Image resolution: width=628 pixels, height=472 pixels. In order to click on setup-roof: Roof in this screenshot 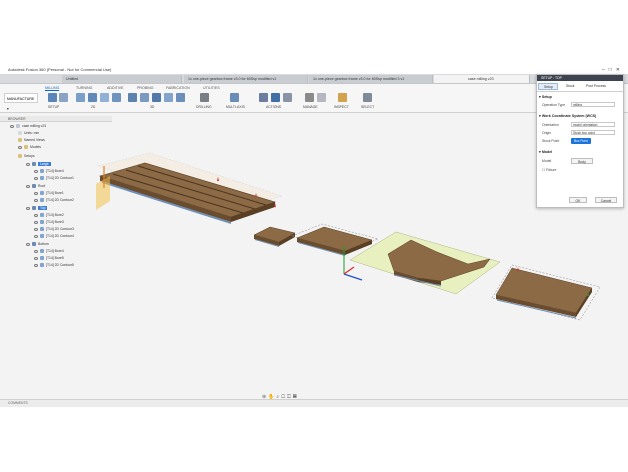, I will do `click(35, 186)`.